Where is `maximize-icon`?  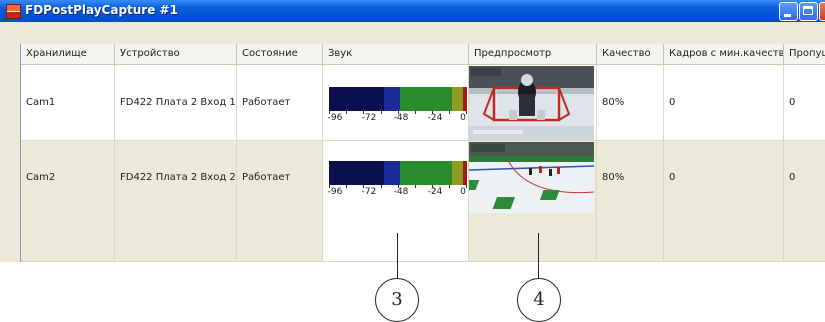 maximize-icon is located at coordinates (808, 10).